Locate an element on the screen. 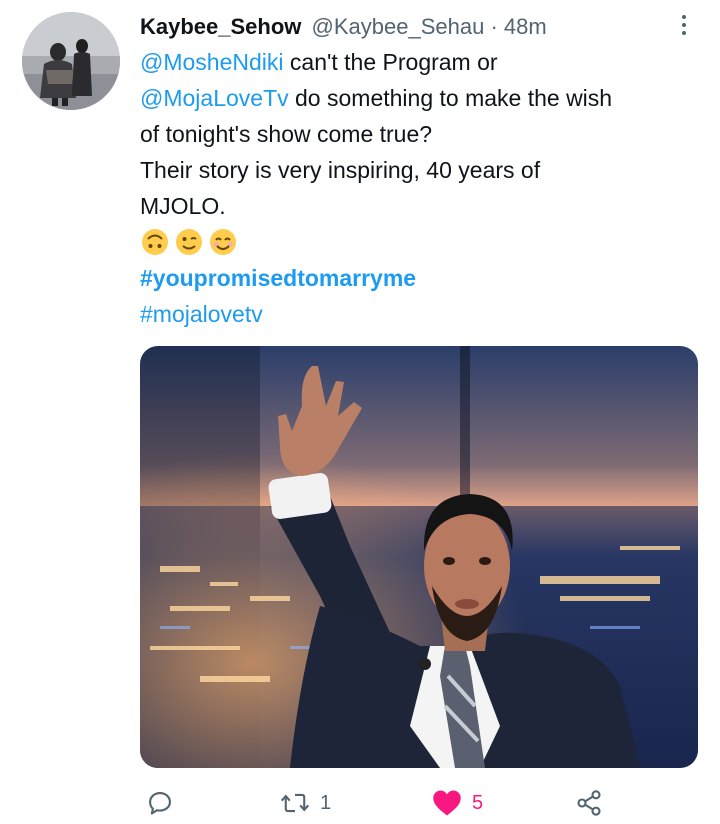 The image size is (720, 824). retweet-button: 1 is located at coordinates (305, 803).